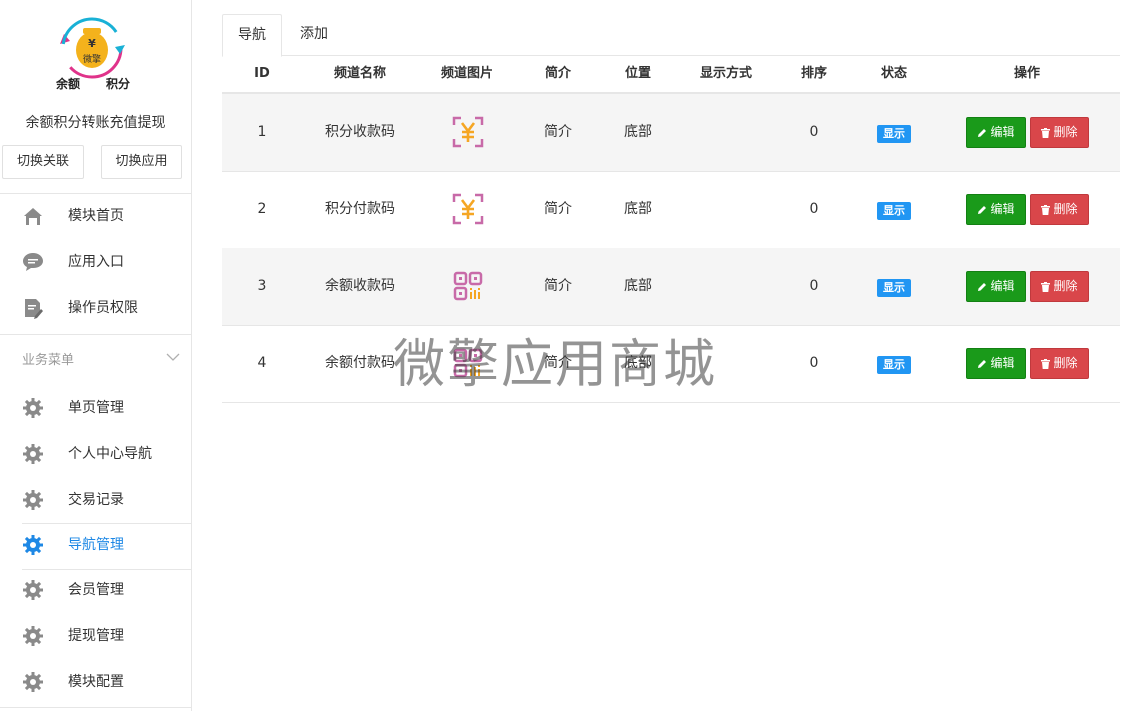 This screenshot has height=711, width=1124. What do you see at coordinates (103, 308) in the screenshot?
I see `sidebar-item-label: 操作员权限` at bounding box center [103, 308].